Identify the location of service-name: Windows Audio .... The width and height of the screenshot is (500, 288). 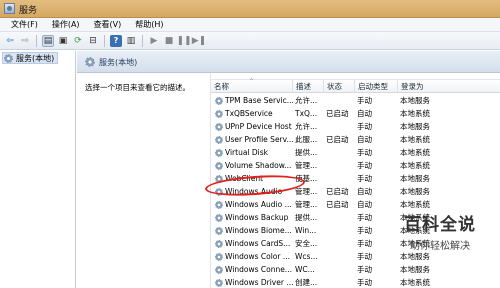
(258, 204).